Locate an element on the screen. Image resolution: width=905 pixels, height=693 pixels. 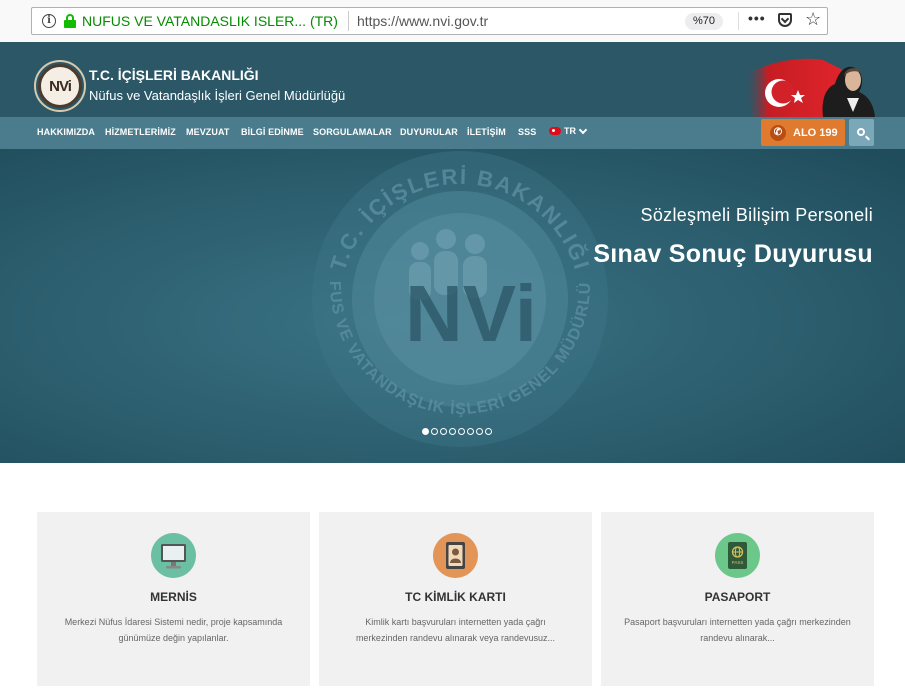
nav-sorgulamalar: SORGULAMALAR is located at coordinates (352, 132).